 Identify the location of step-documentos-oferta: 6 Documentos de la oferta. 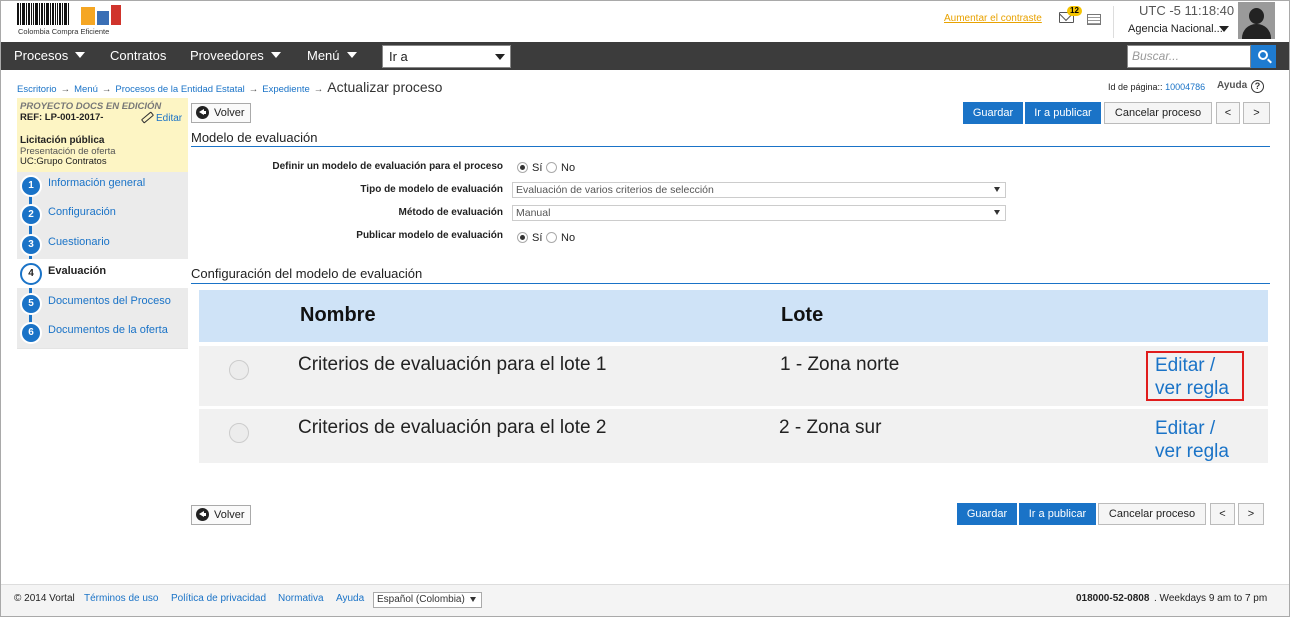
(102, 332).